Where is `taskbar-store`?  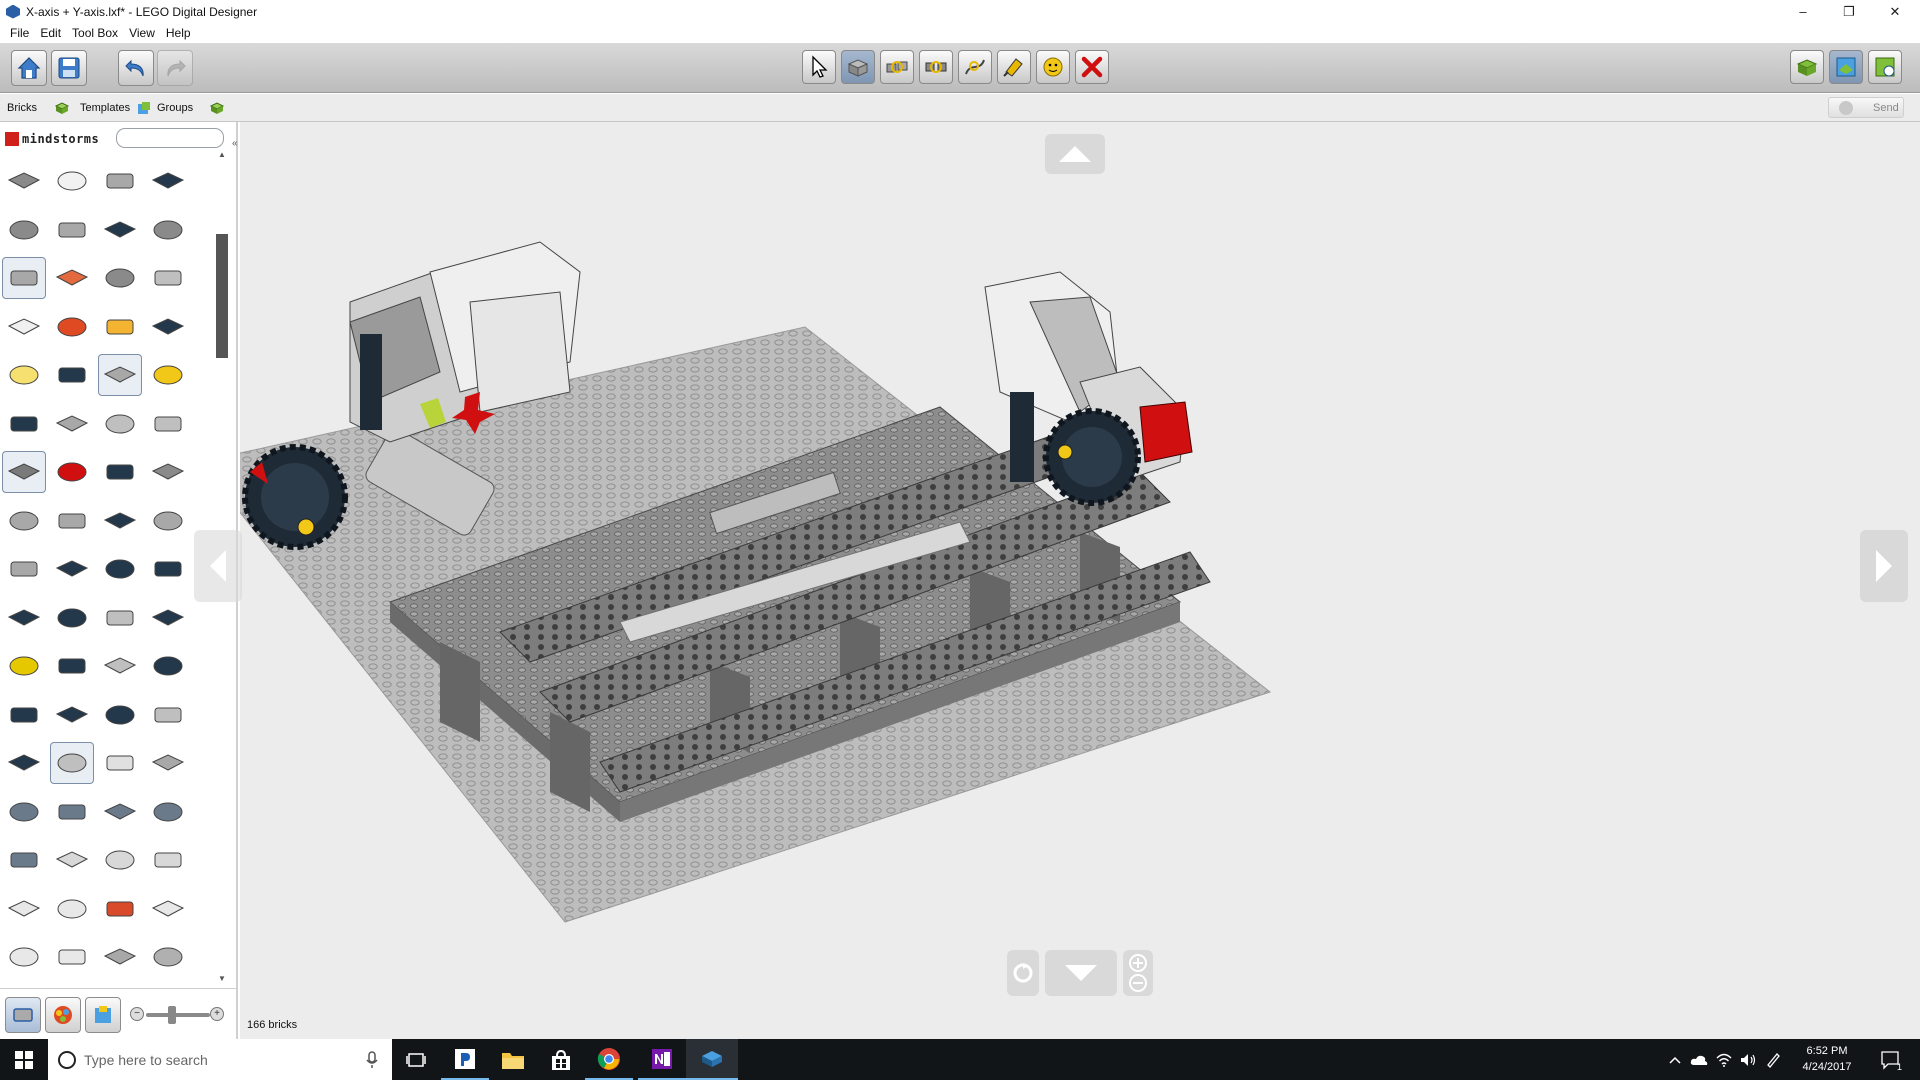 taskbar-store is located at coordinates (561, 1059).